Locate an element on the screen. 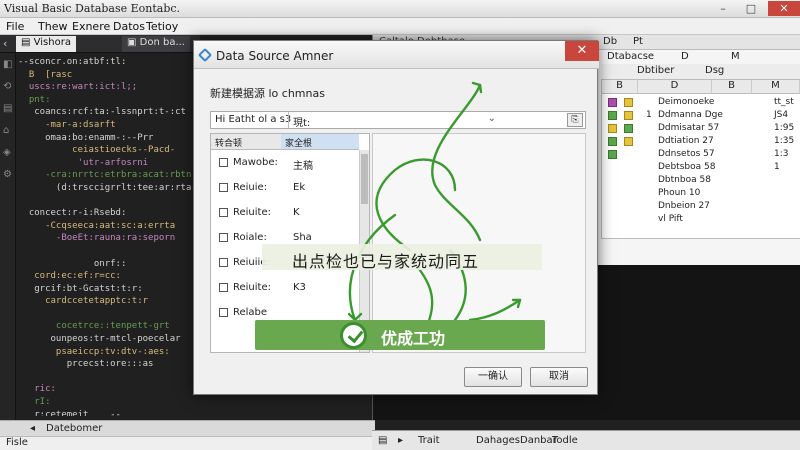 Image resolution: width=800 pixels, height=450 pixels. list-icon: ▤ is located at coordinates (7, 108).